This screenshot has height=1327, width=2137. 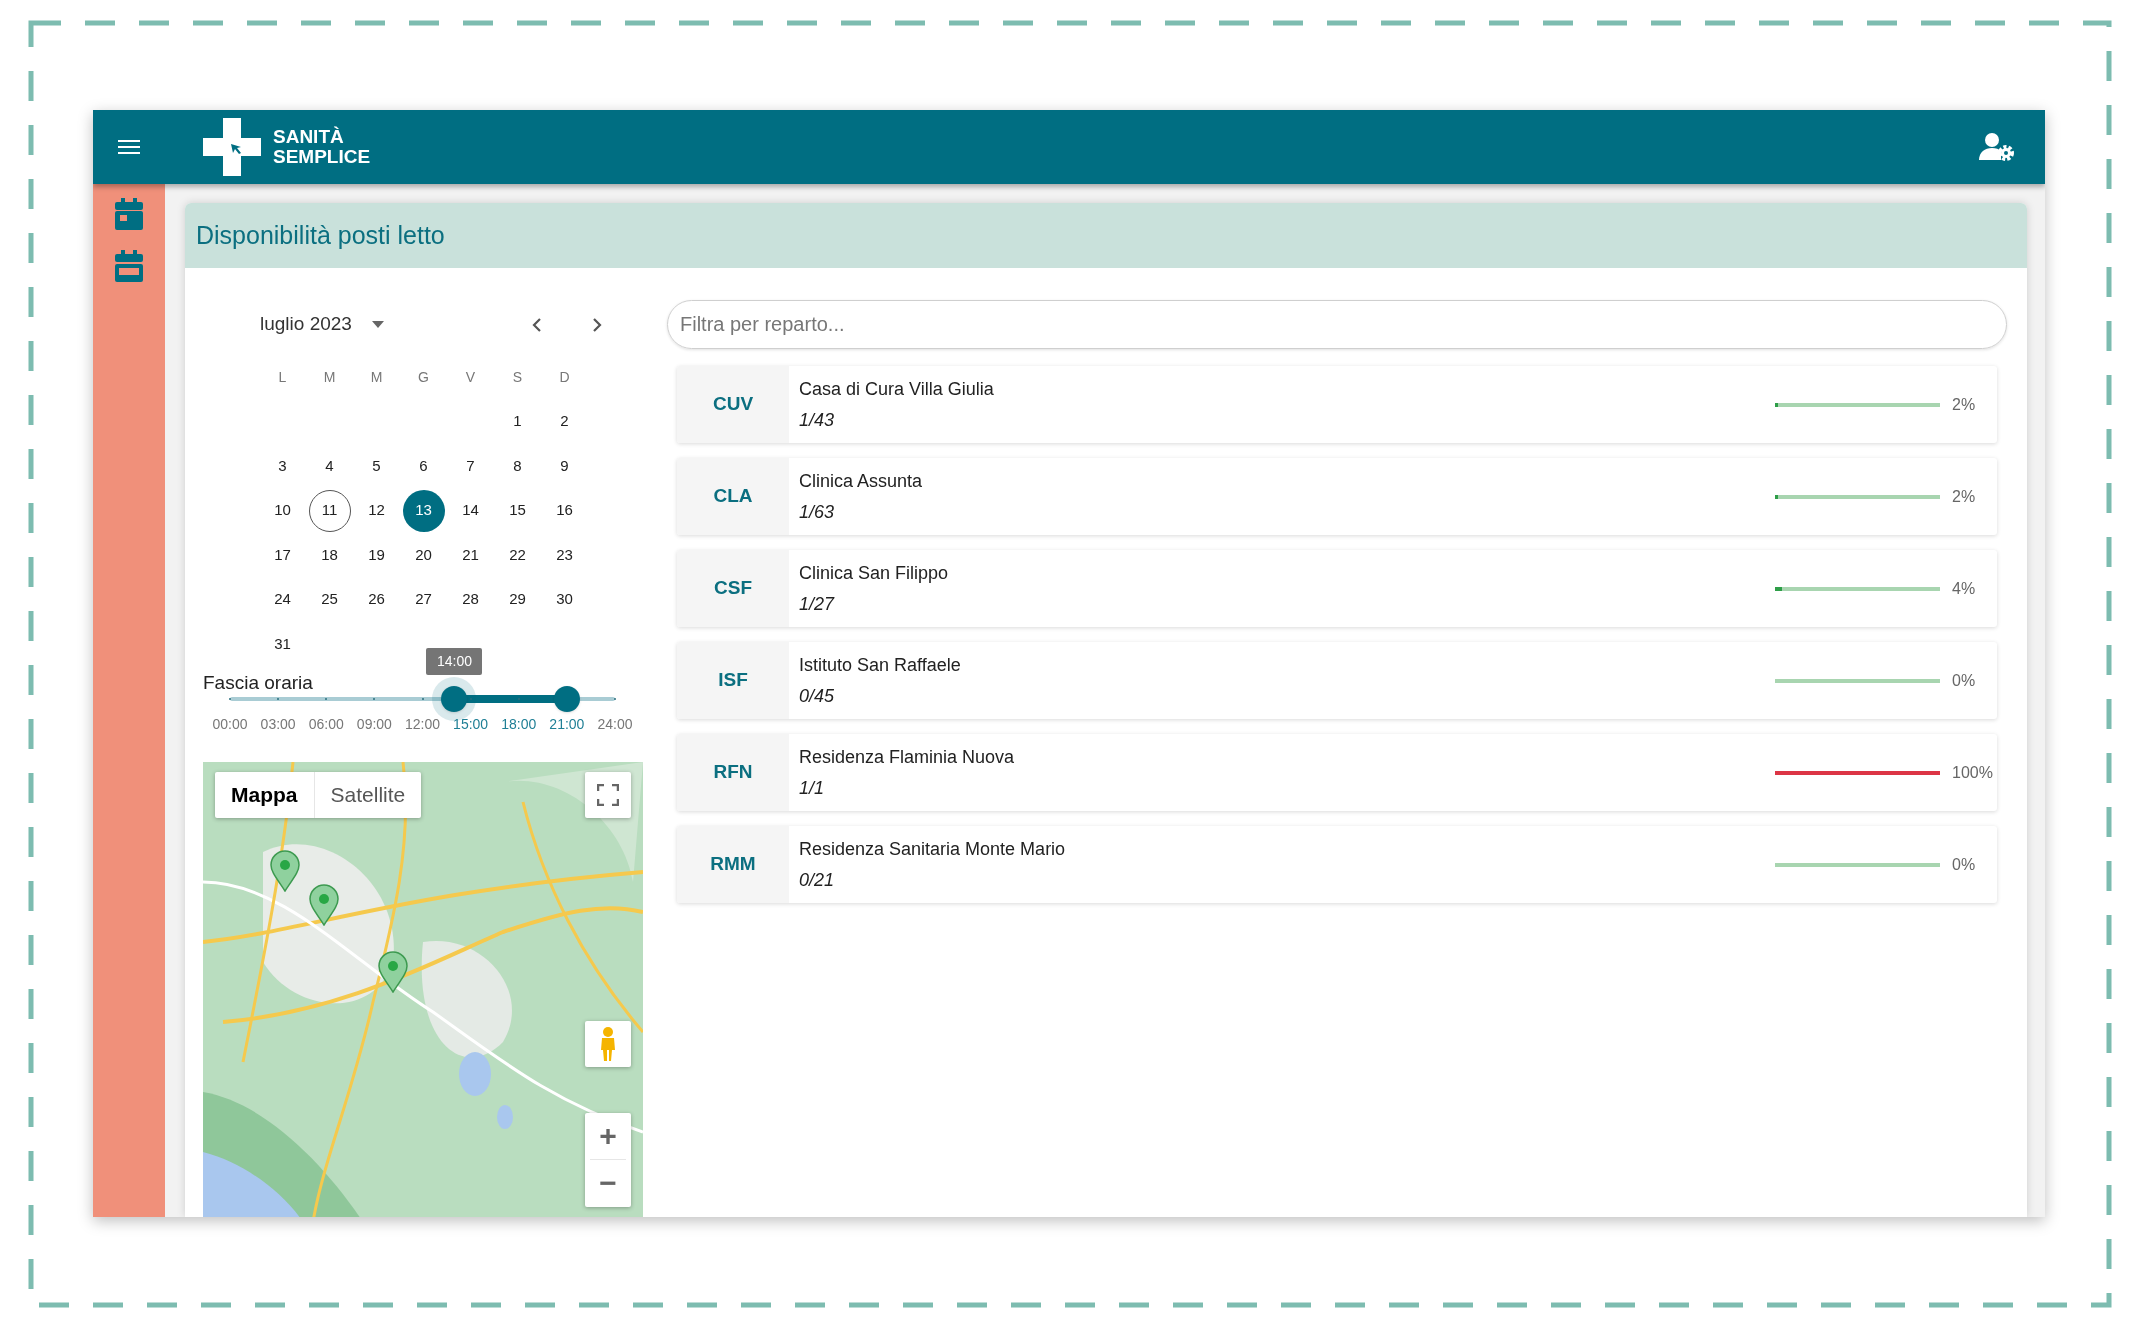 I want to click on facility-name: Residenza Sanitaria Monte Mario, so click(x=933, y=849).